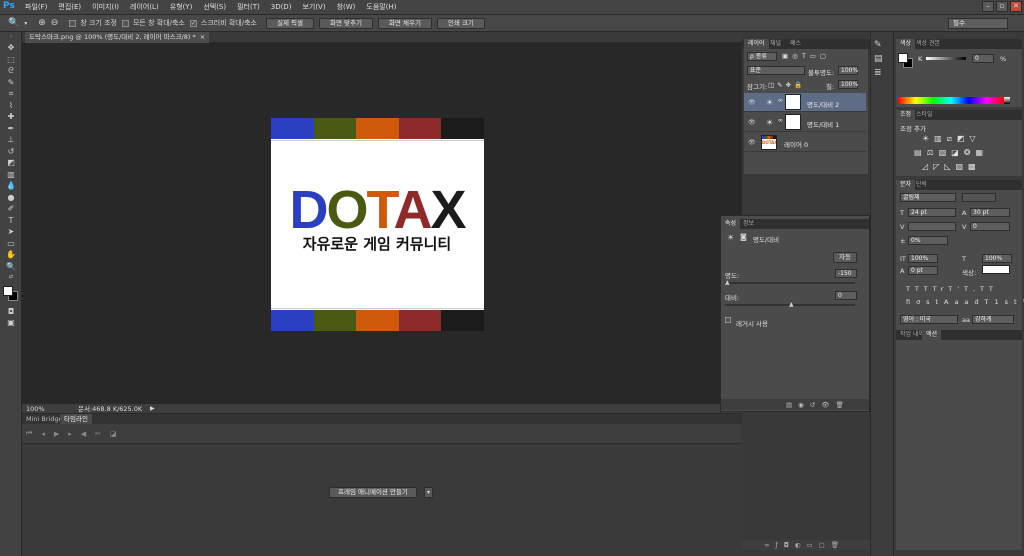  I want to click on swap-colors-icon: ⇄, so click(11, 278).